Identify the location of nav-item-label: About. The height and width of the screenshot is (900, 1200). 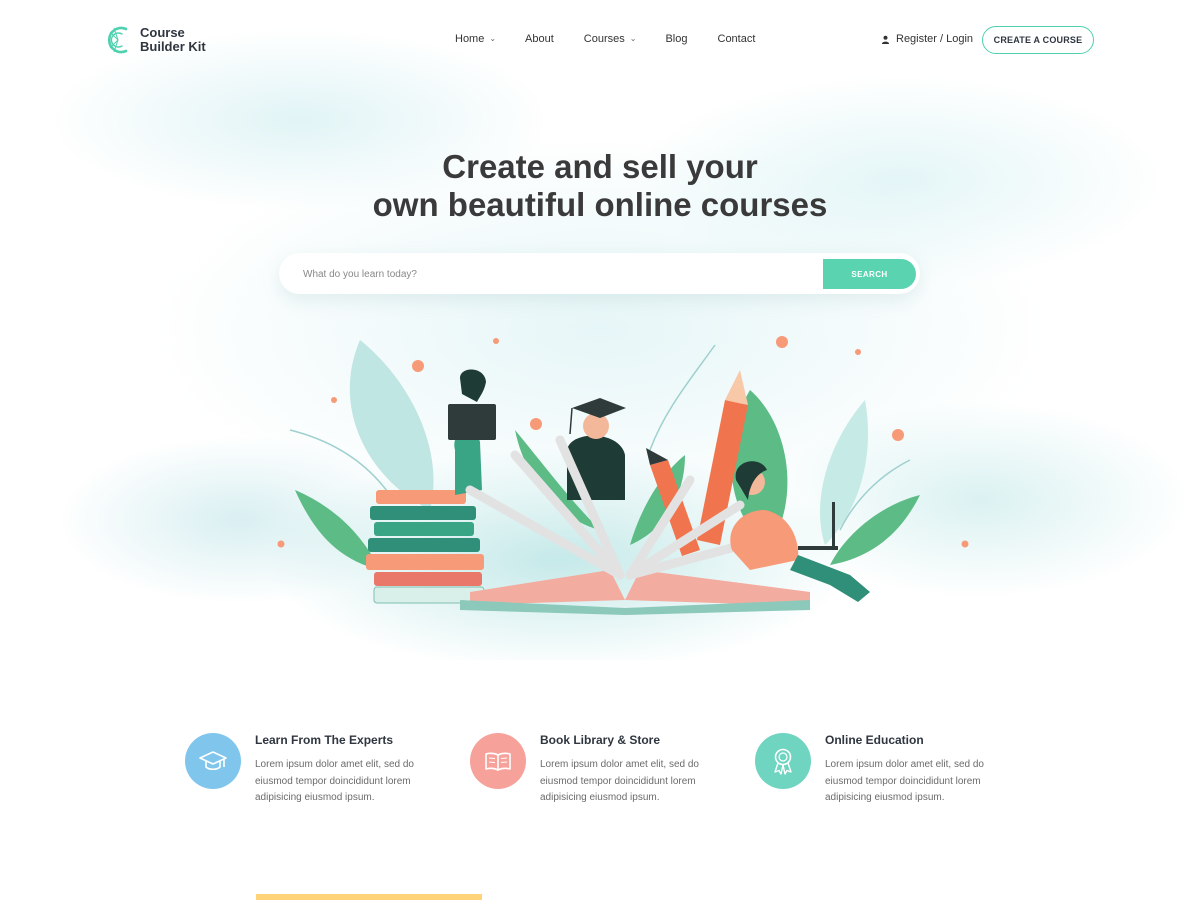
(539, 39).